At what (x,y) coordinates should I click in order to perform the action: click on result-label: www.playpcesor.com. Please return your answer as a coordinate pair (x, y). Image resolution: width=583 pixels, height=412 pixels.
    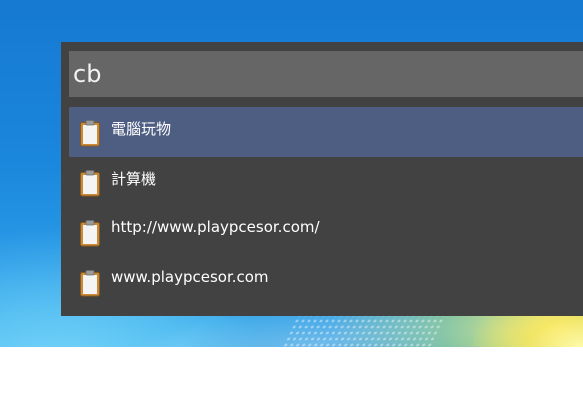
    Looking at the image, I should click on (190, 277).